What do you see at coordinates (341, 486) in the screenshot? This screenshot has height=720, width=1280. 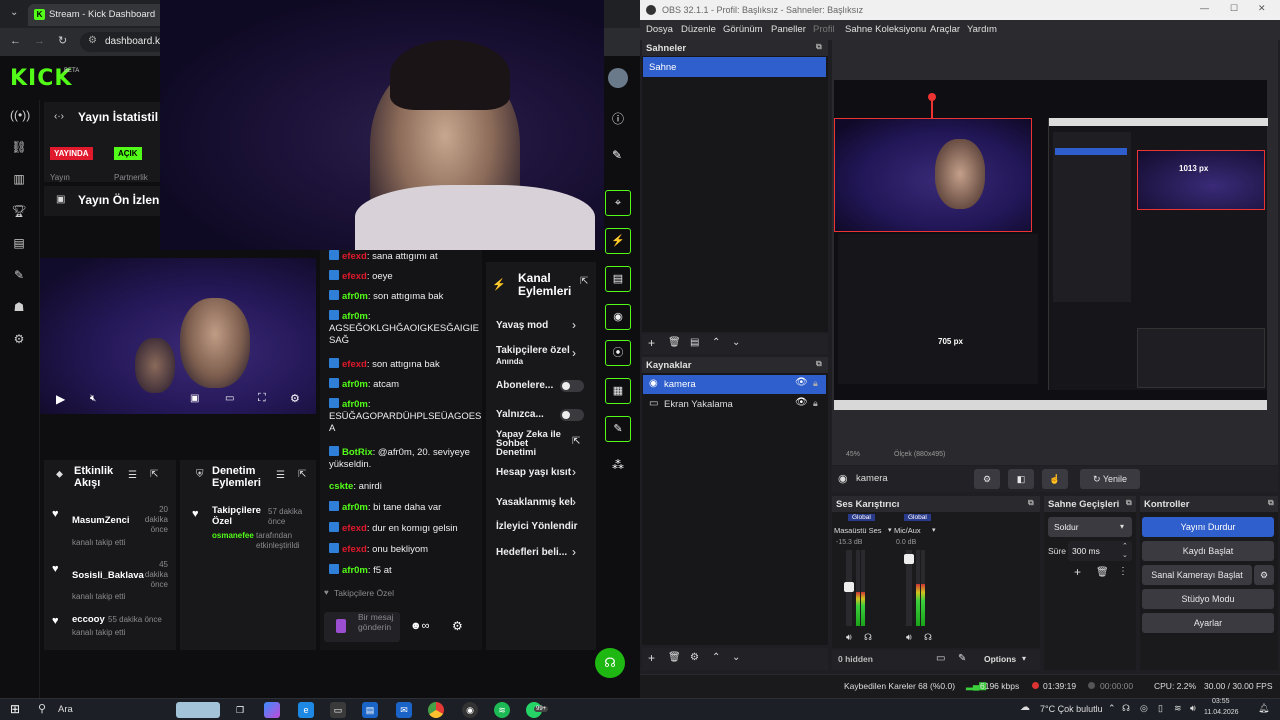 I see `chat-username: cskte` at bounding box center [341, 486].